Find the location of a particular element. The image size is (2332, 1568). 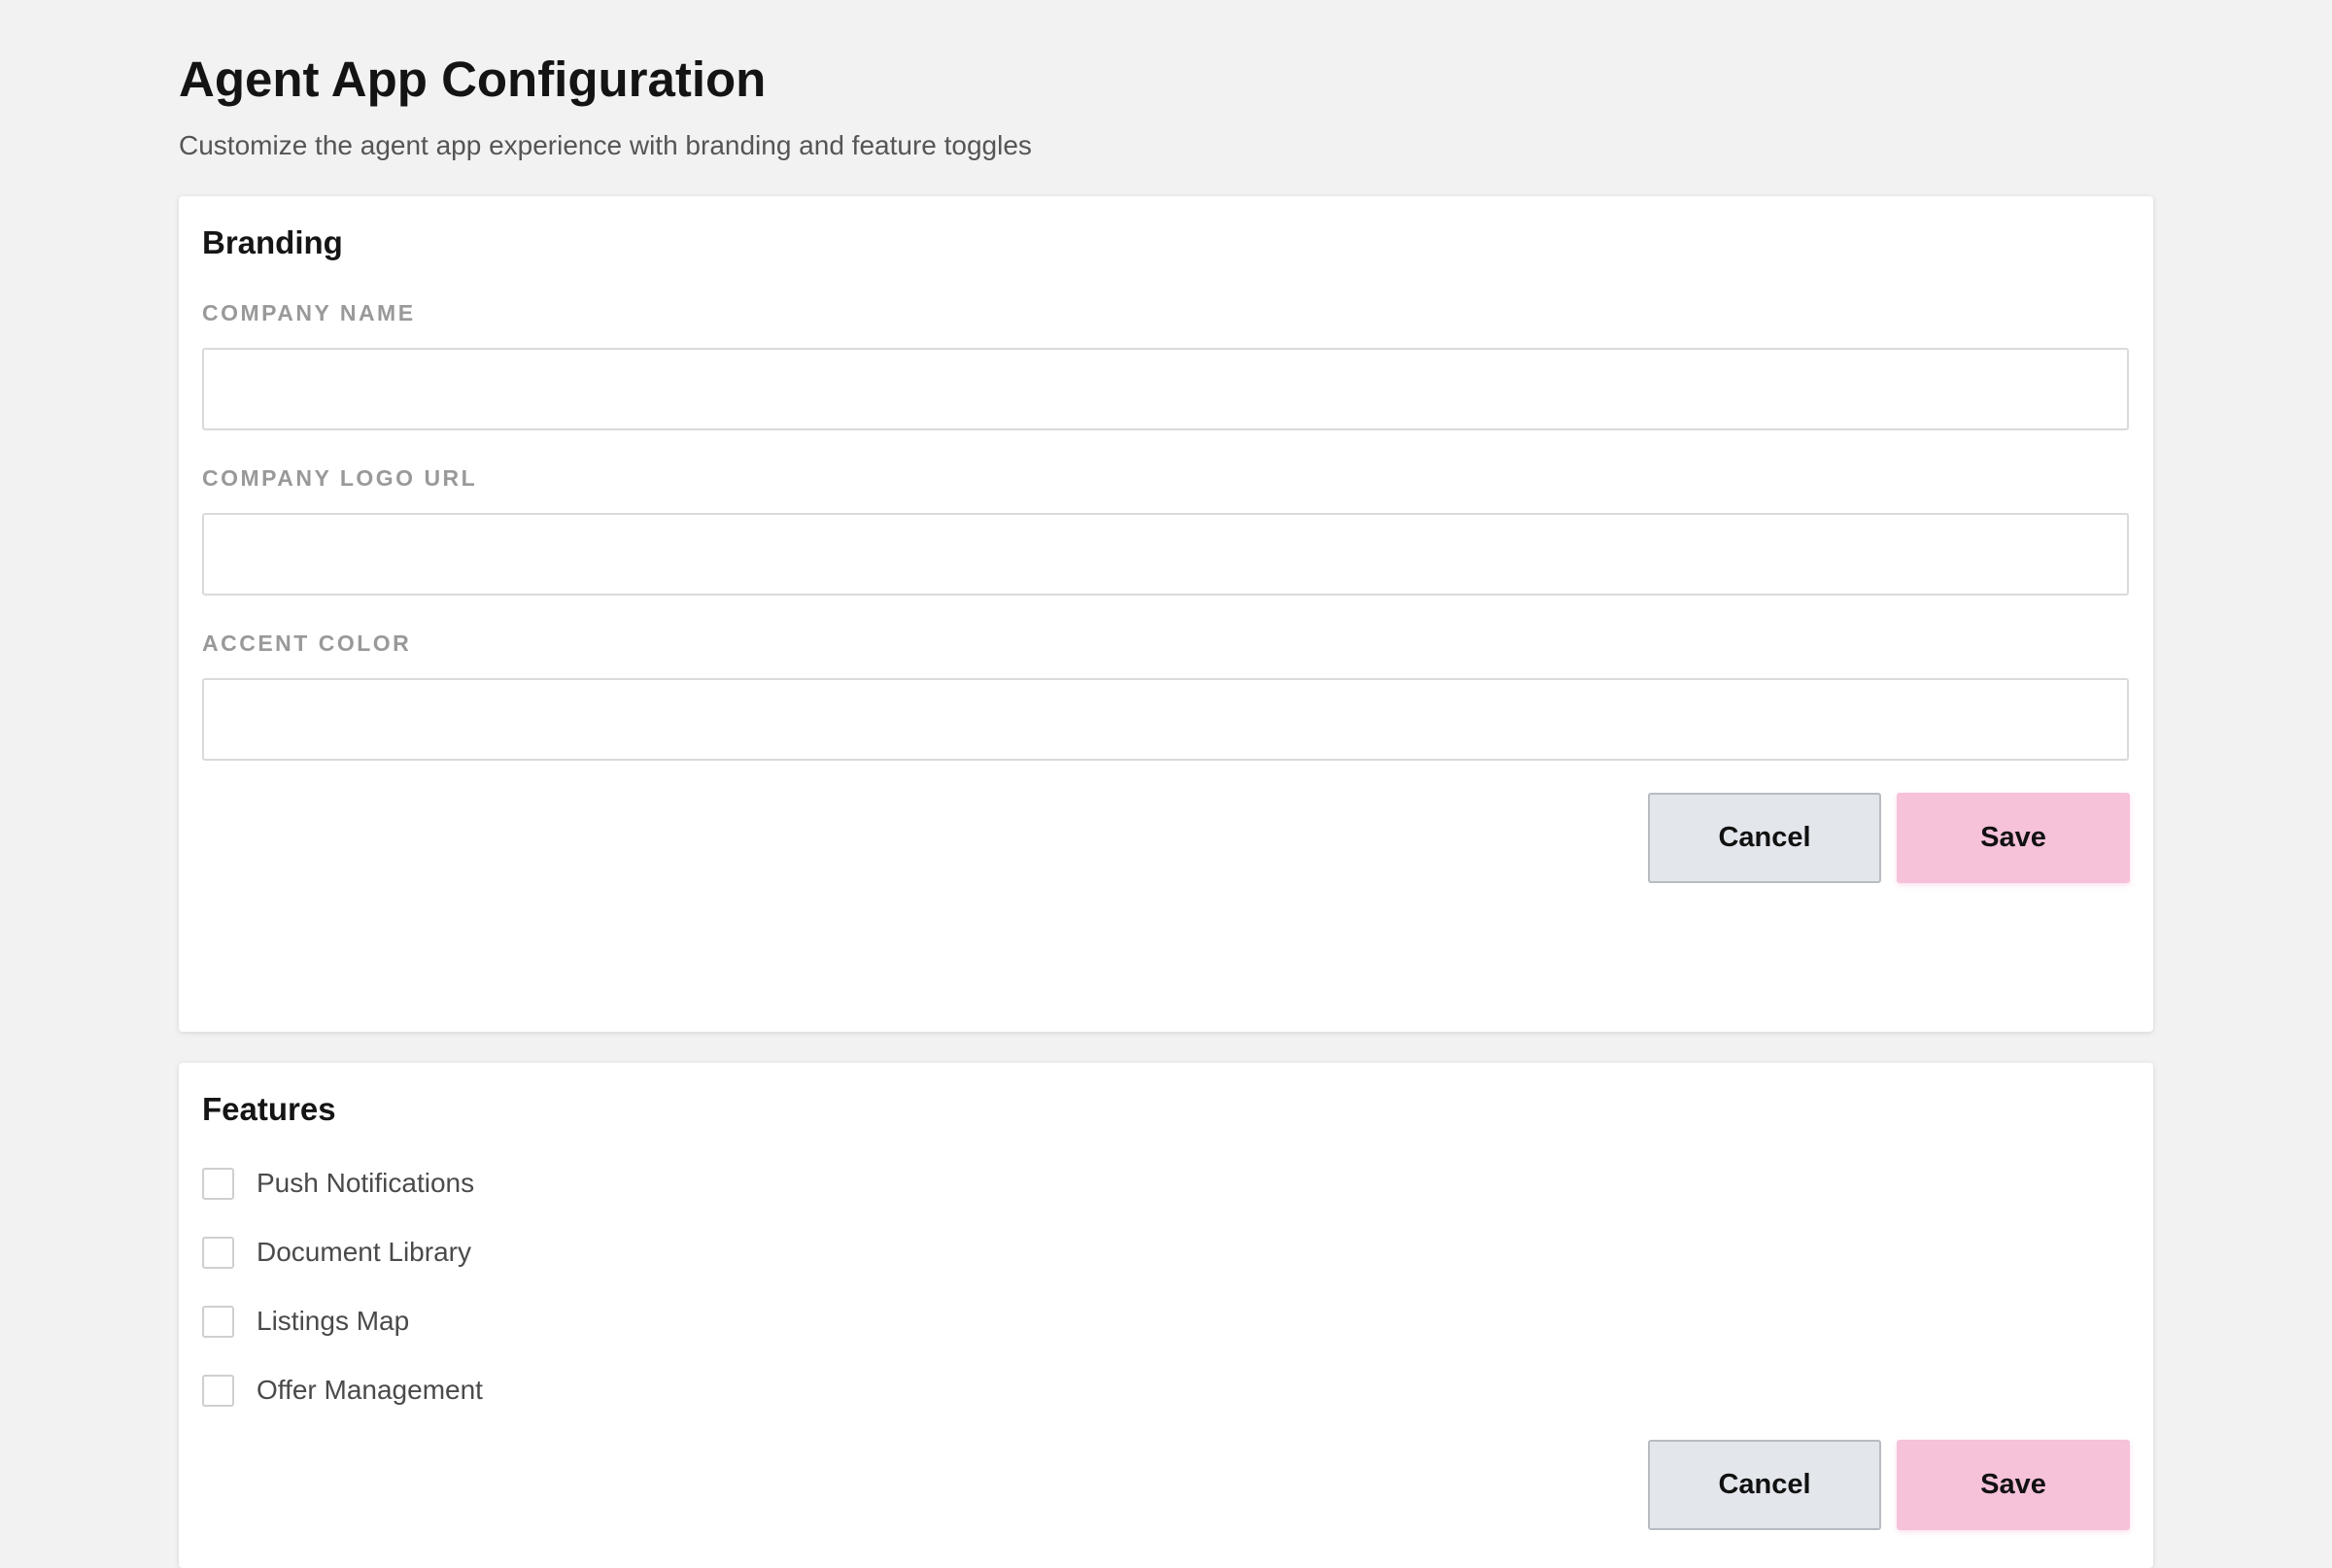

features-title: Features is located at coordinates (269, 1109).